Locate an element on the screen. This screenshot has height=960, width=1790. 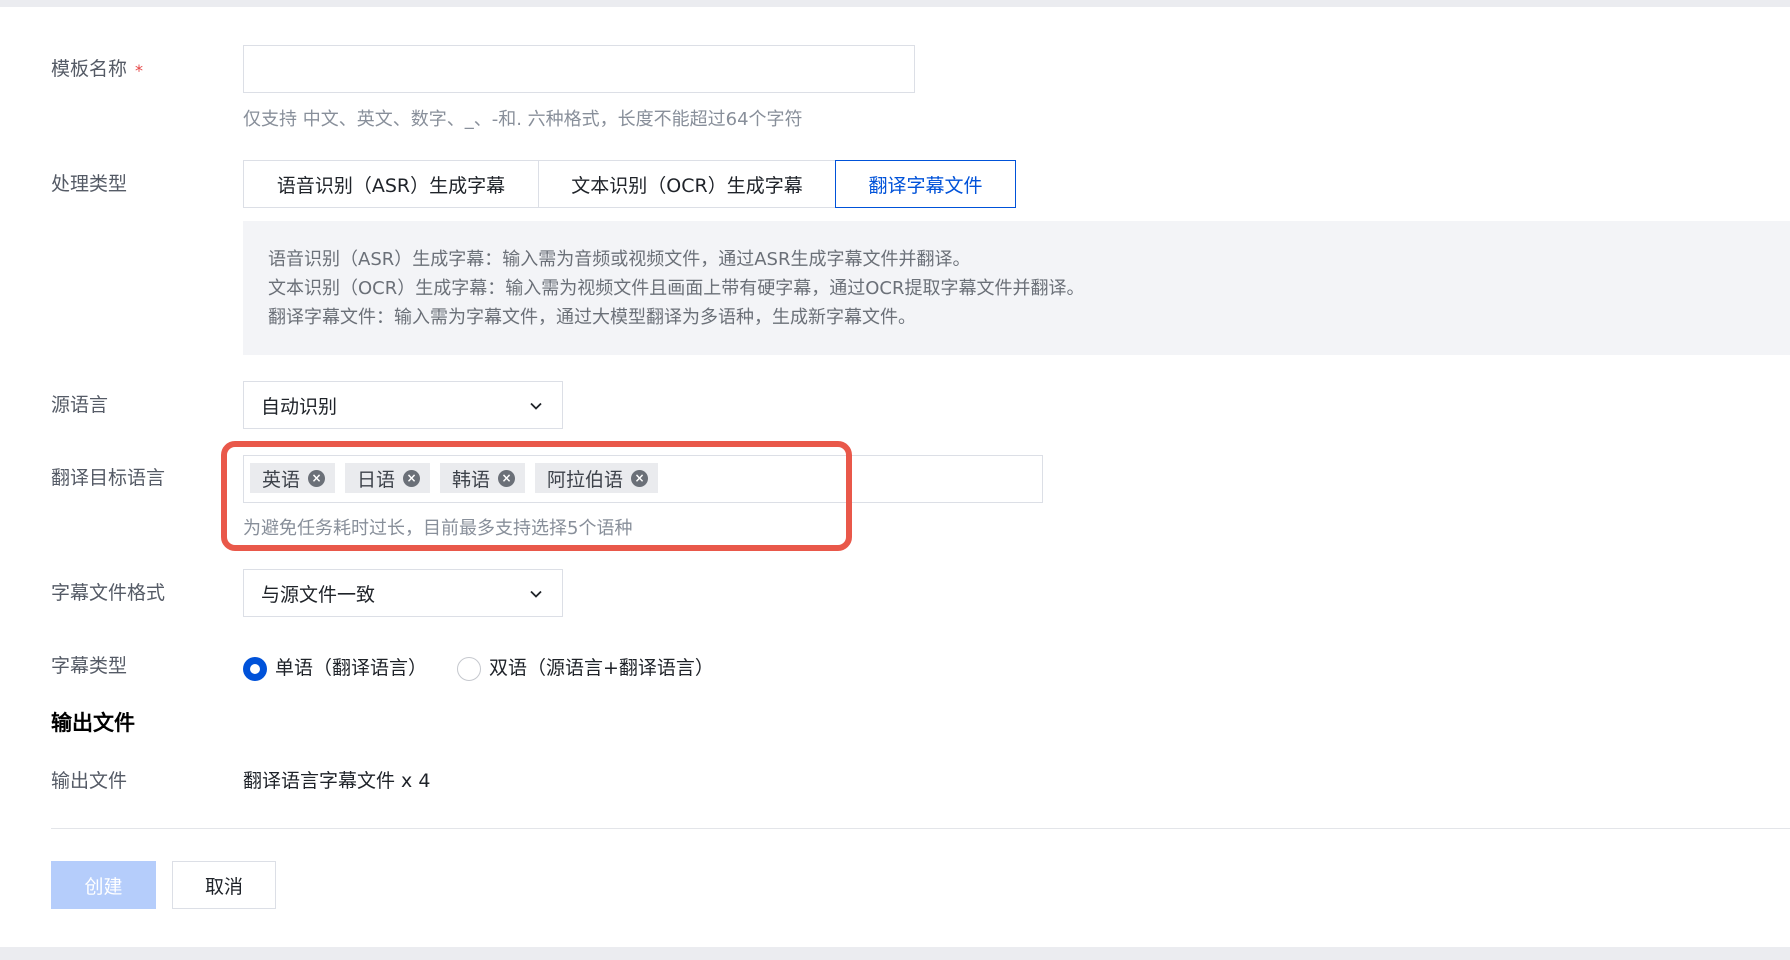
cancel-button-label: 取消 is located at coordinates (223, 886).